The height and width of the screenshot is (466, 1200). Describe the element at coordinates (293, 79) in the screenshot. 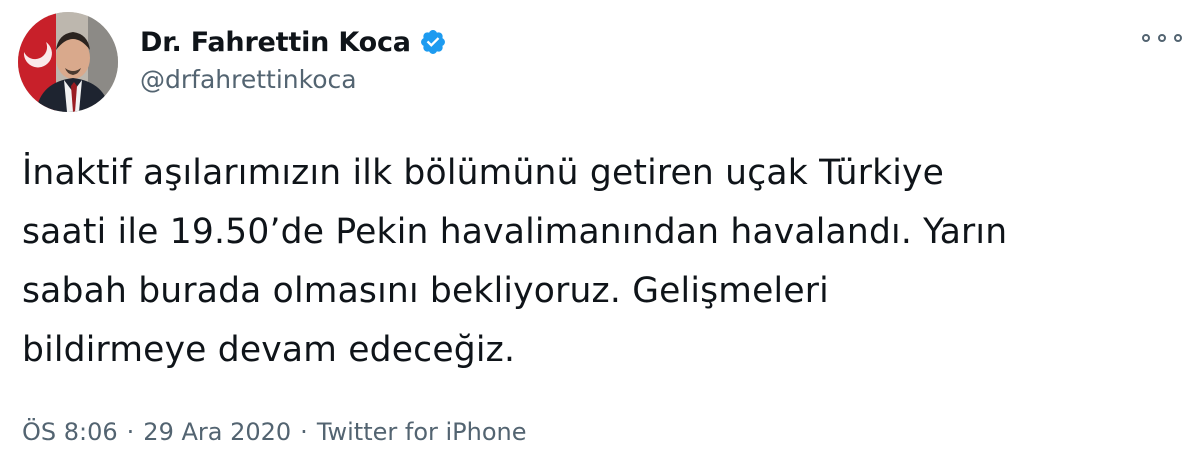

I see `author-handle: @drfahrettinkoca` at that location.